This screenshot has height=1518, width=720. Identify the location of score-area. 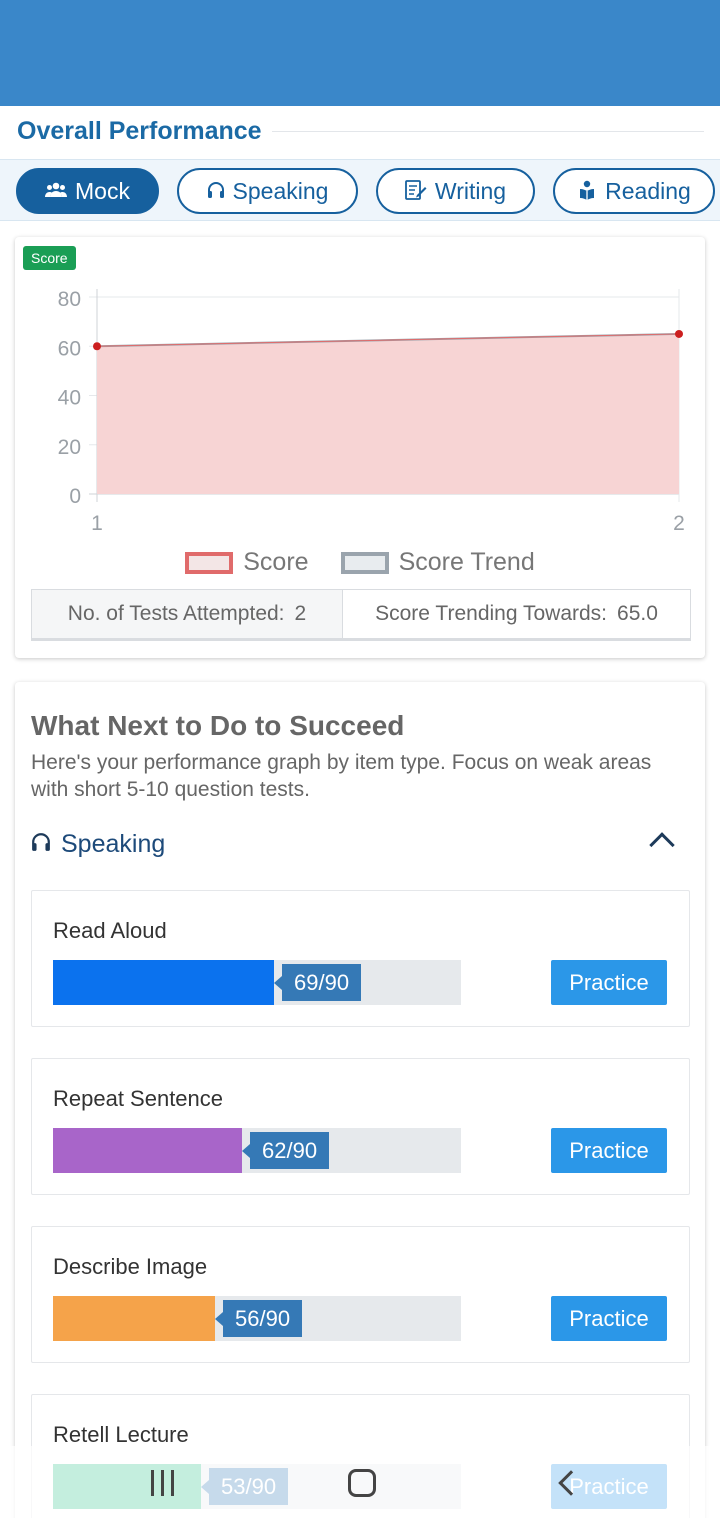
(388, 413).